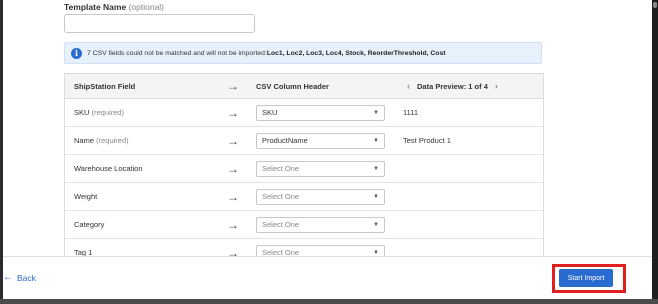 The width and height of the screenshot is (658, 304). Describe the element at coordinates (146, 7) in the screenshot. I see `template-name-optional: (optional)` at that location.